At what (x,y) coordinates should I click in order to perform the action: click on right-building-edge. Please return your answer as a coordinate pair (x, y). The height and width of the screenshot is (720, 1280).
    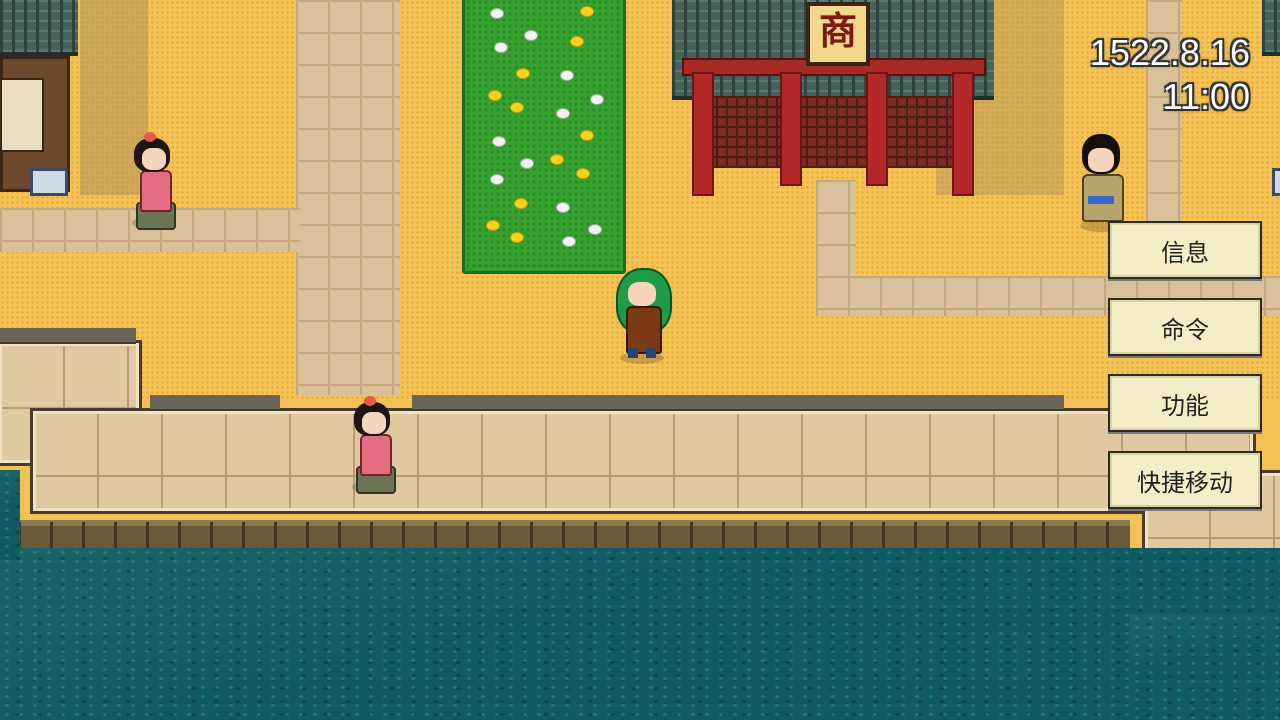
    Looking at the image, I should click on (1271, 98).